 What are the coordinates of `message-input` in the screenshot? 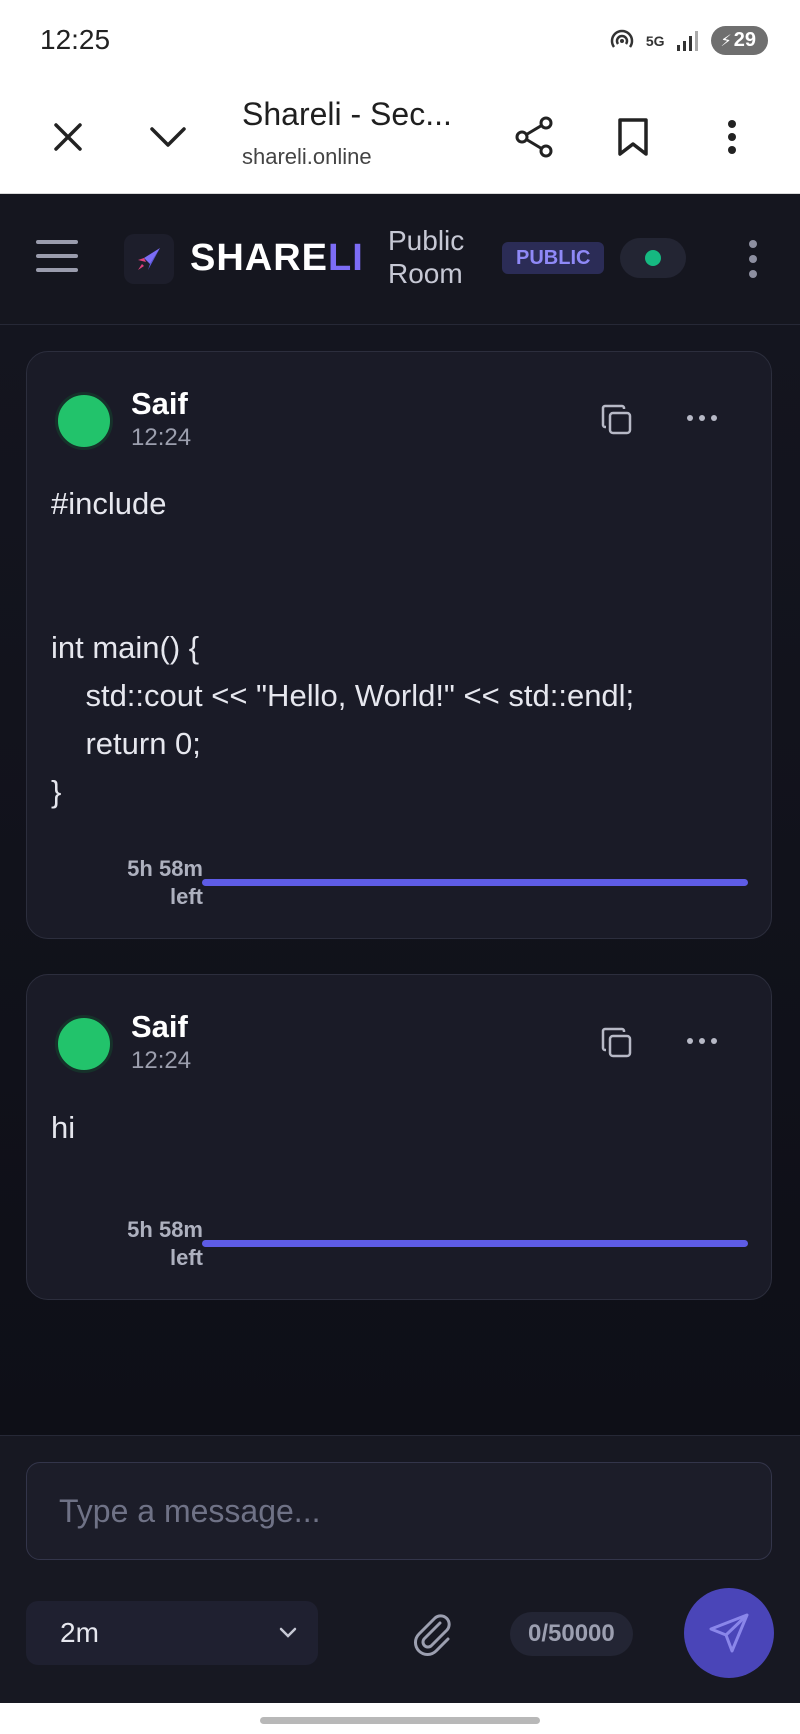 It's located at (399, 1511).